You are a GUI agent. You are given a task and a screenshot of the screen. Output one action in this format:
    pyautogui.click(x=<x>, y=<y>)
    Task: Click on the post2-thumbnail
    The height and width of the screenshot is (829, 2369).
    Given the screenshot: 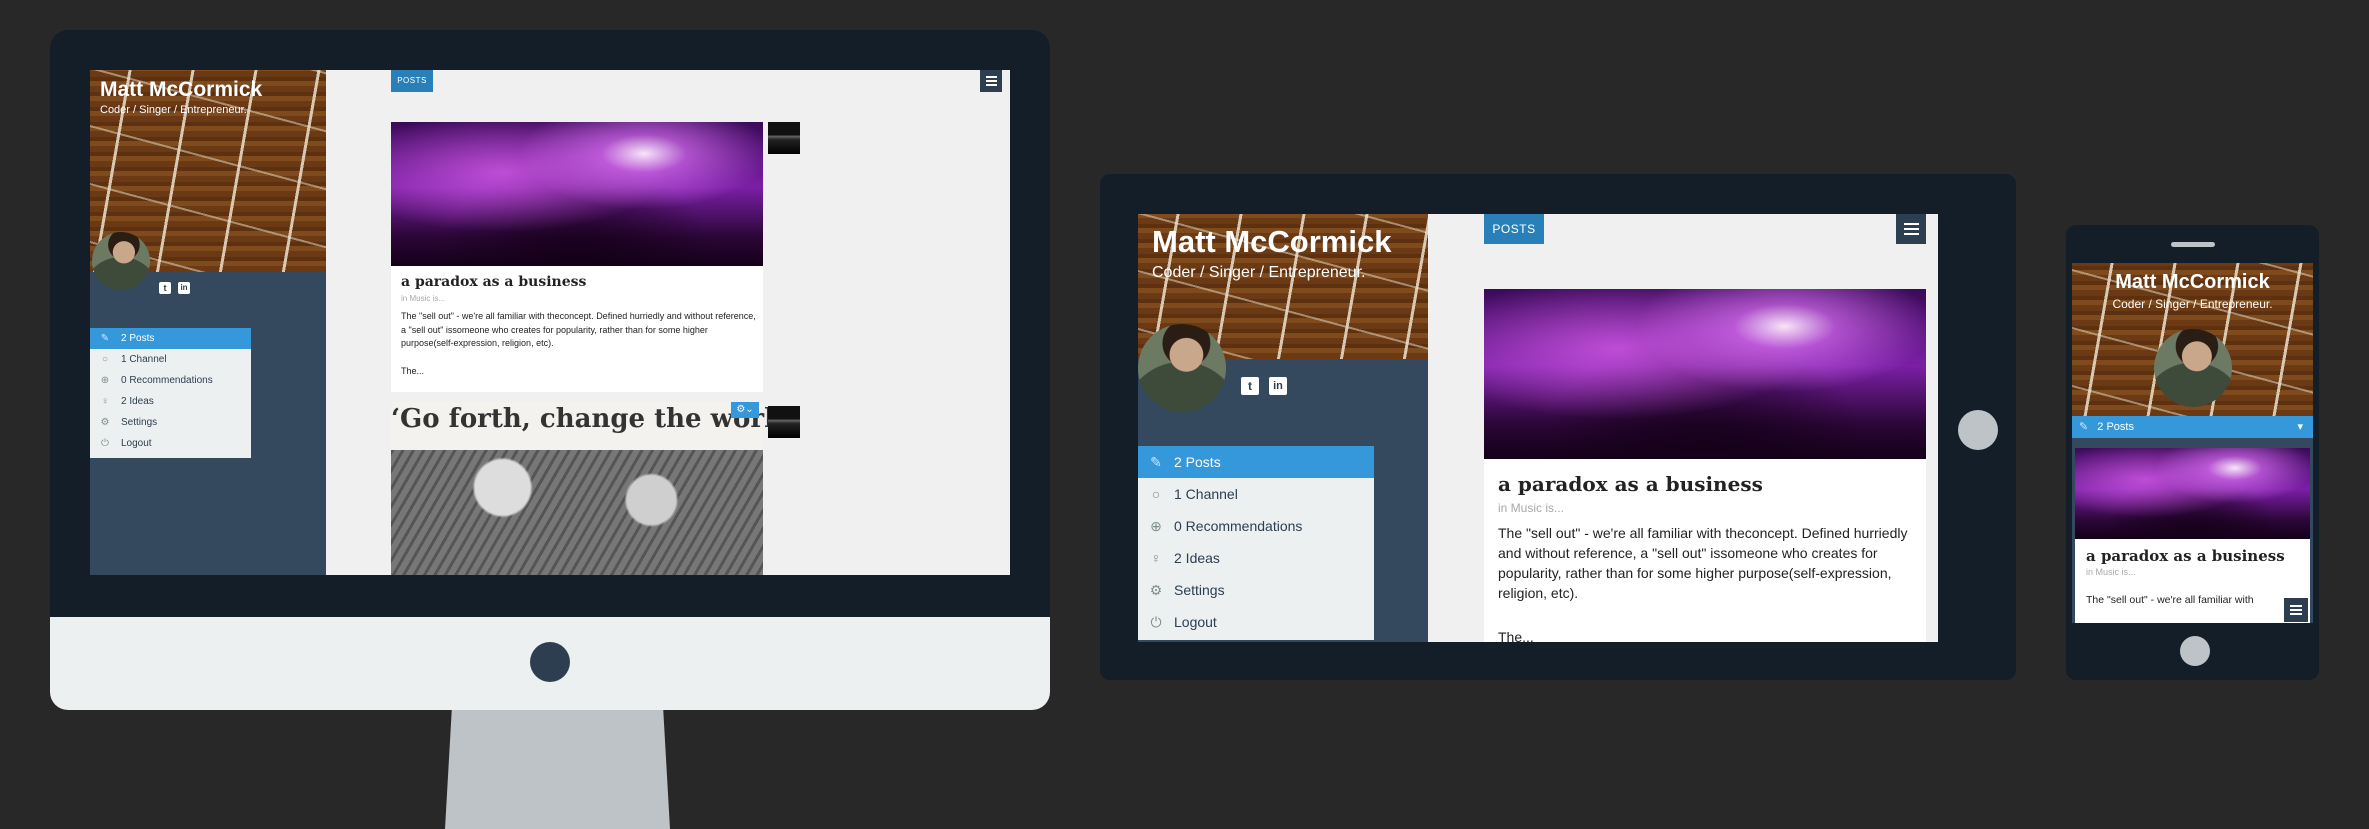 What is the action you would take?
    pyautogui.click(x=784, y=422)
    